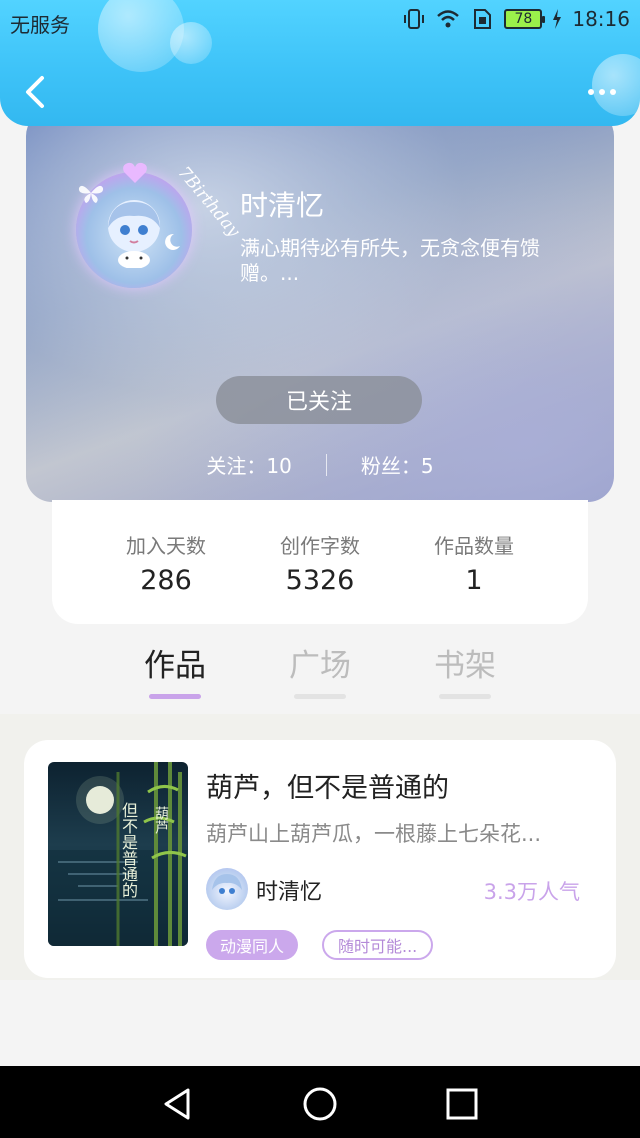 This screenshot has width=640, height=1138. I want to click on author-avatar-icon, so click(227, 884).